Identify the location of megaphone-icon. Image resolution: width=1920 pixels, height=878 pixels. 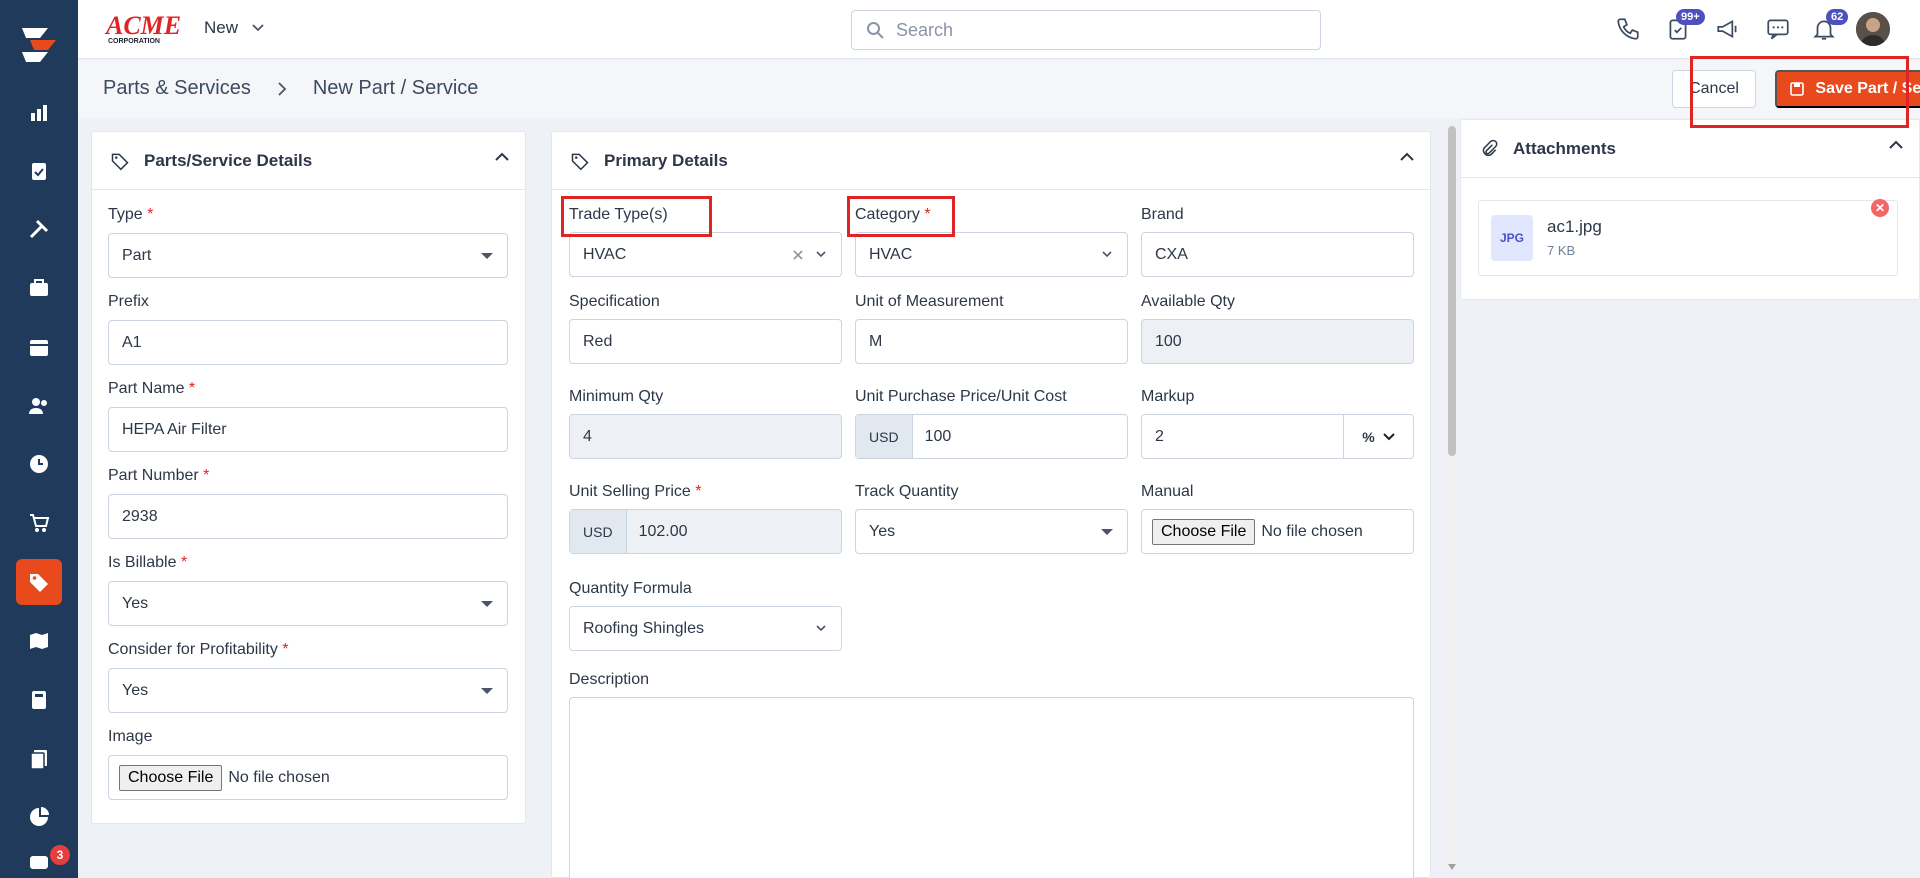
(1727, 29).